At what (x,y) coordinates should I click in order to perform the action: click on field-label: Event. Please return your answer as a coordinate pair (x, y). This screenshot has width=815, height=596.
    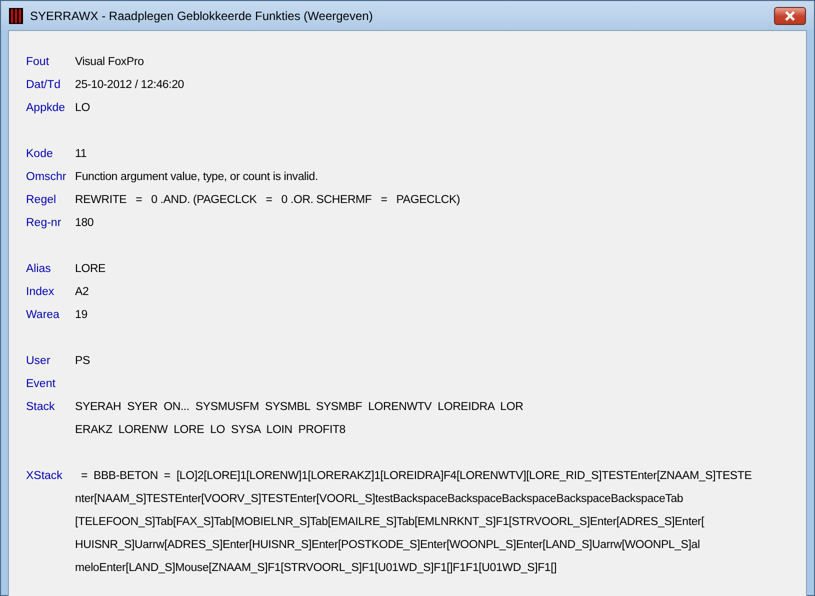
    Looking at the image, I should click on (41, 384).